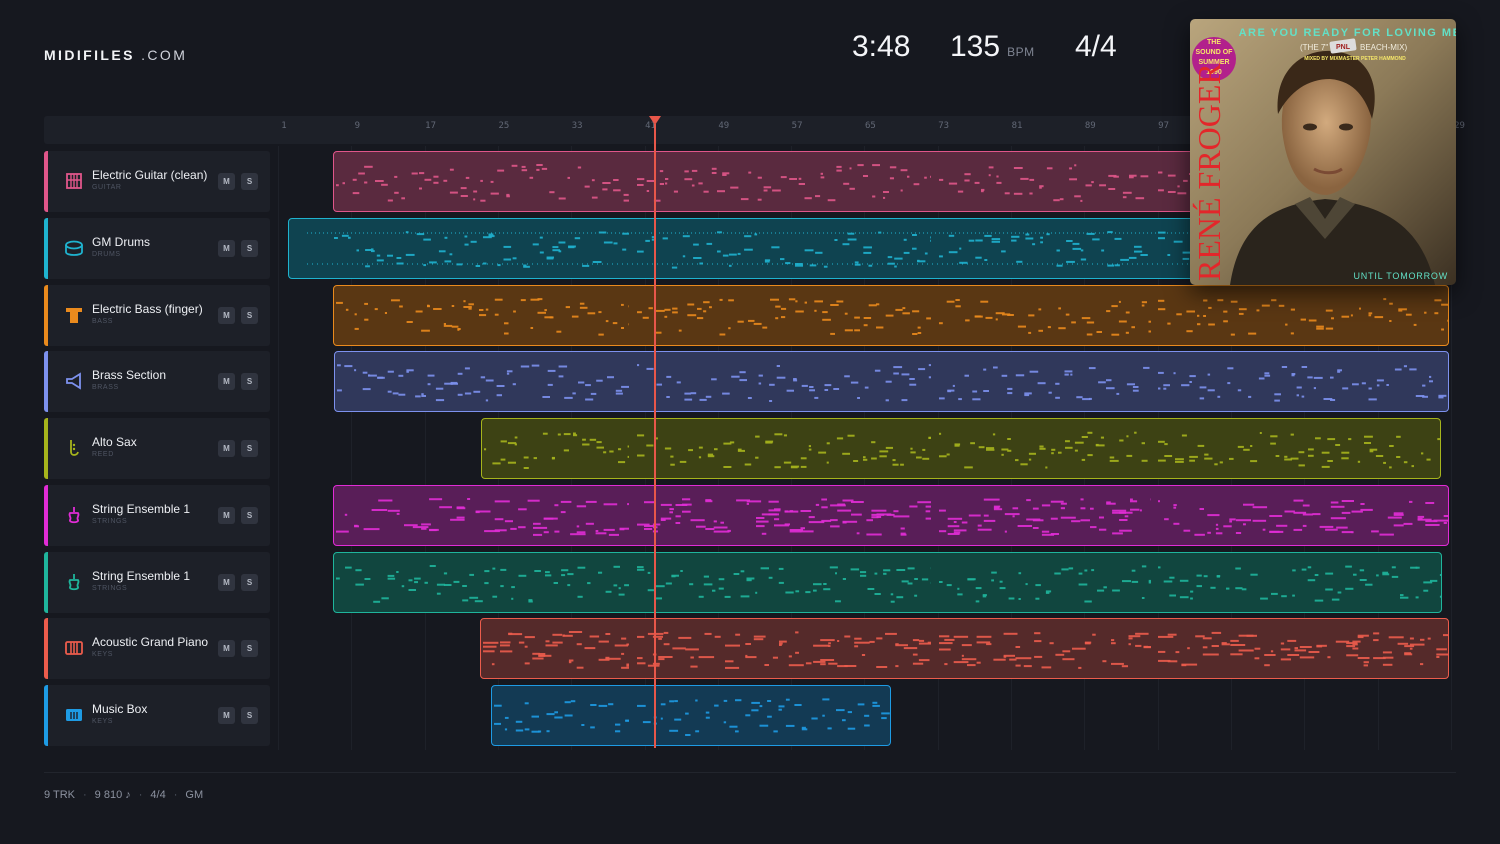  Describe the element at coordinates (975, 46) in the screenshot. I see `bpm-value: 135` at that location.